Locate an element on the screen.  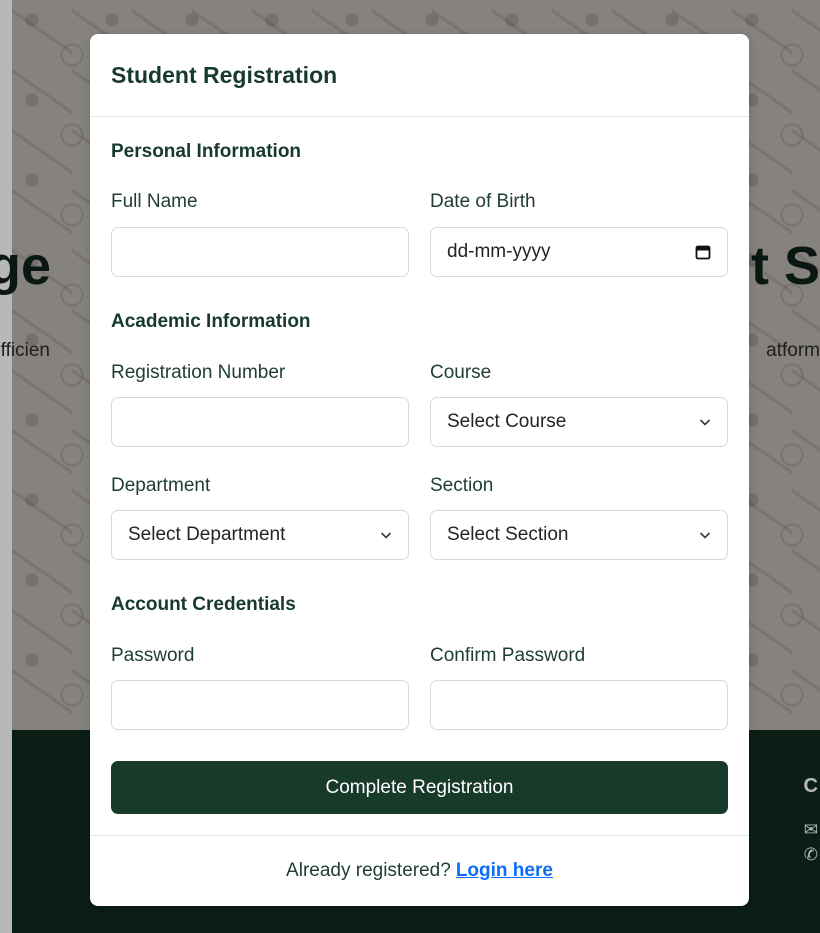
department-select: Select Department is located at coordinates (260, 535).